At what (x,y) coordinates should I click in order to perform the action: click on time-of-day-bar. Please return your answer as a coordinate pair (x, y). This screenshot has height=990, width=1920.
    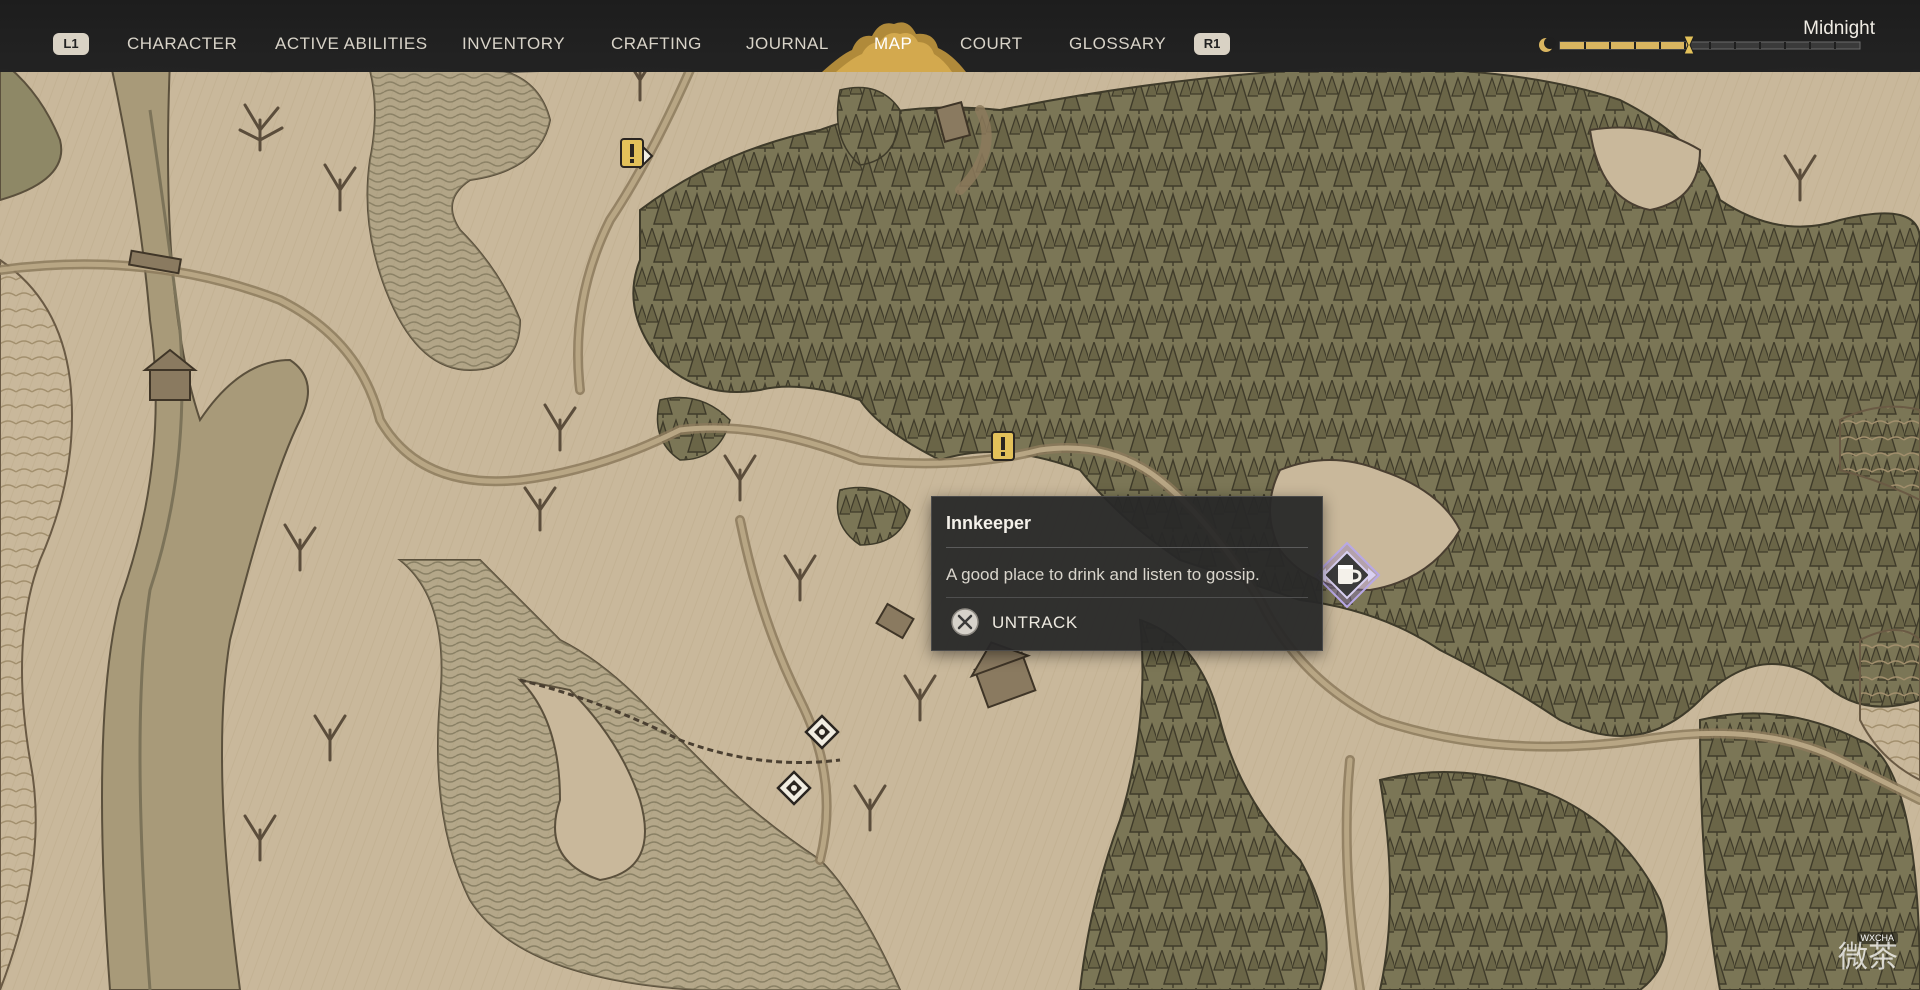
    Looking at the image, I should click on (1700, 45).